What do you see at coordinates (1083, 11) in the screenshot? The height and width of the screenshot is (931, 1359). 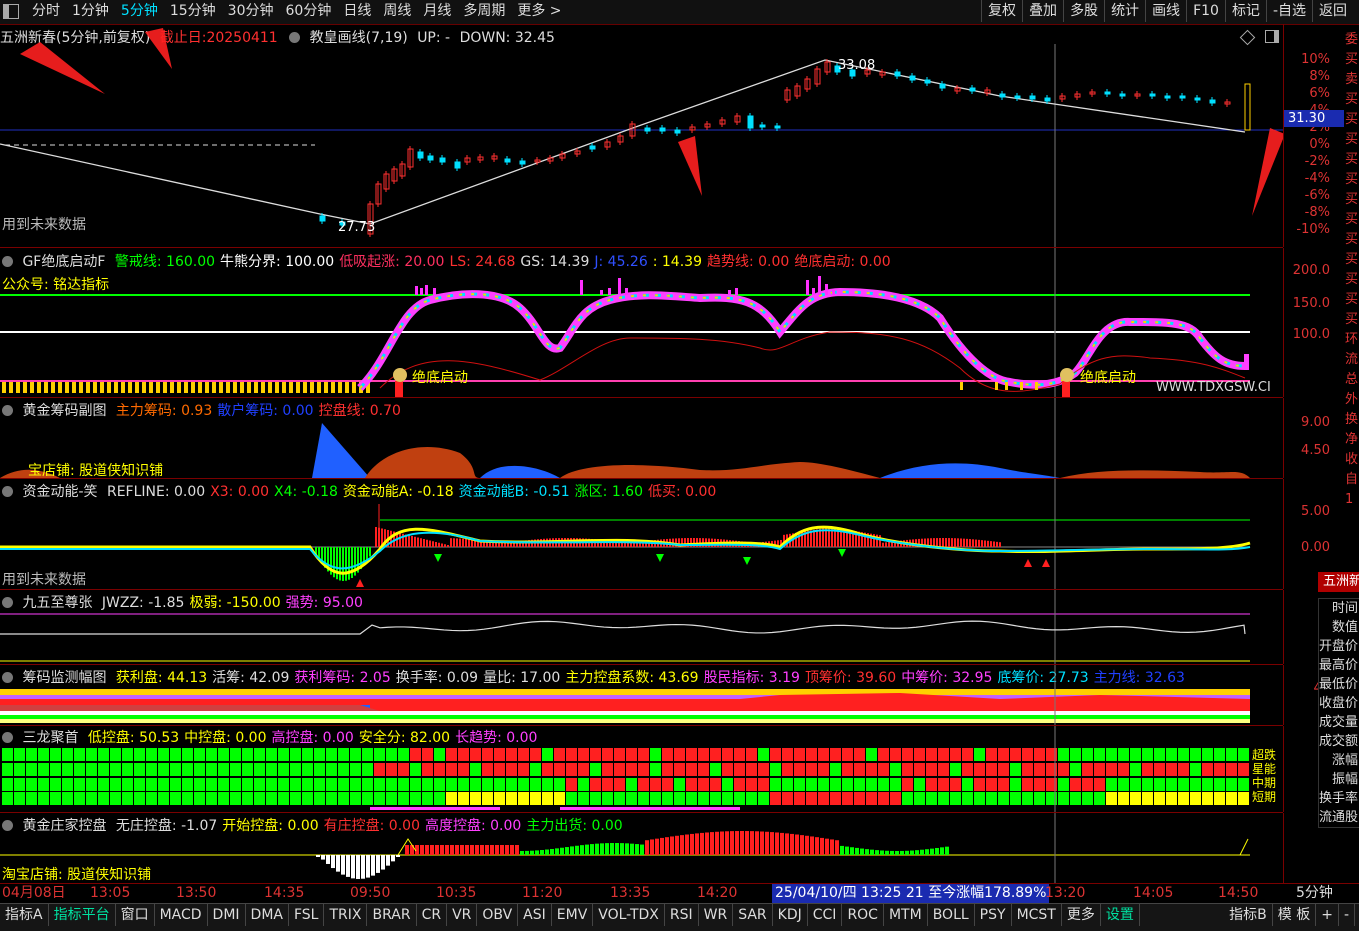 I see `toolbar-button-2: 多股` at bounding box center [1083, 11].